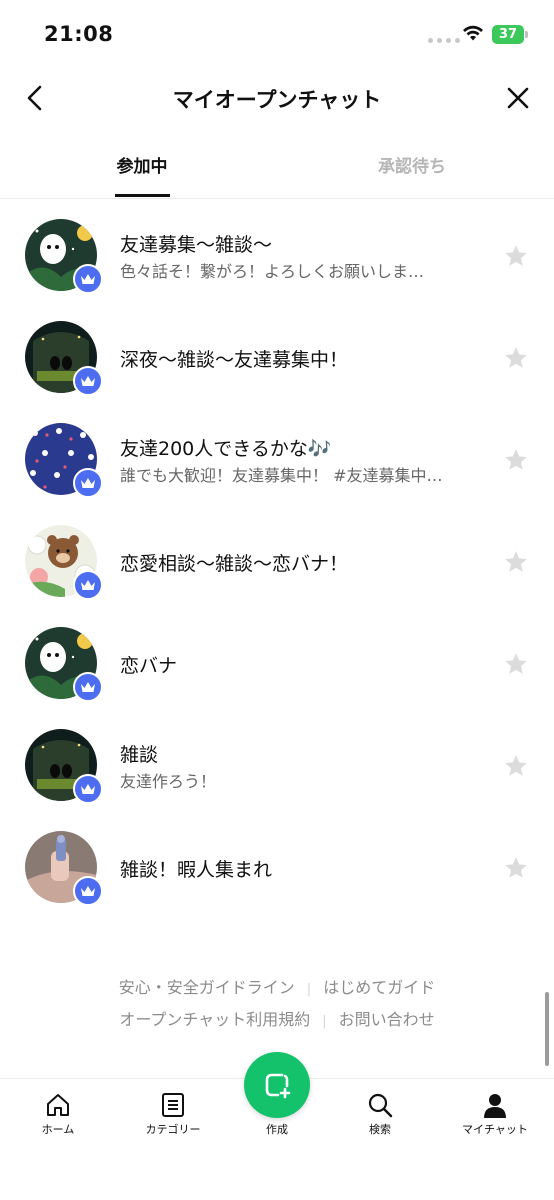 The width and height of the screenshot is (554, 1200). What do you see at coordinates (214, 1019) in the screenshot?
I see `terms-link: オープンチャット利用規約` at bounding box center [214, 1019].